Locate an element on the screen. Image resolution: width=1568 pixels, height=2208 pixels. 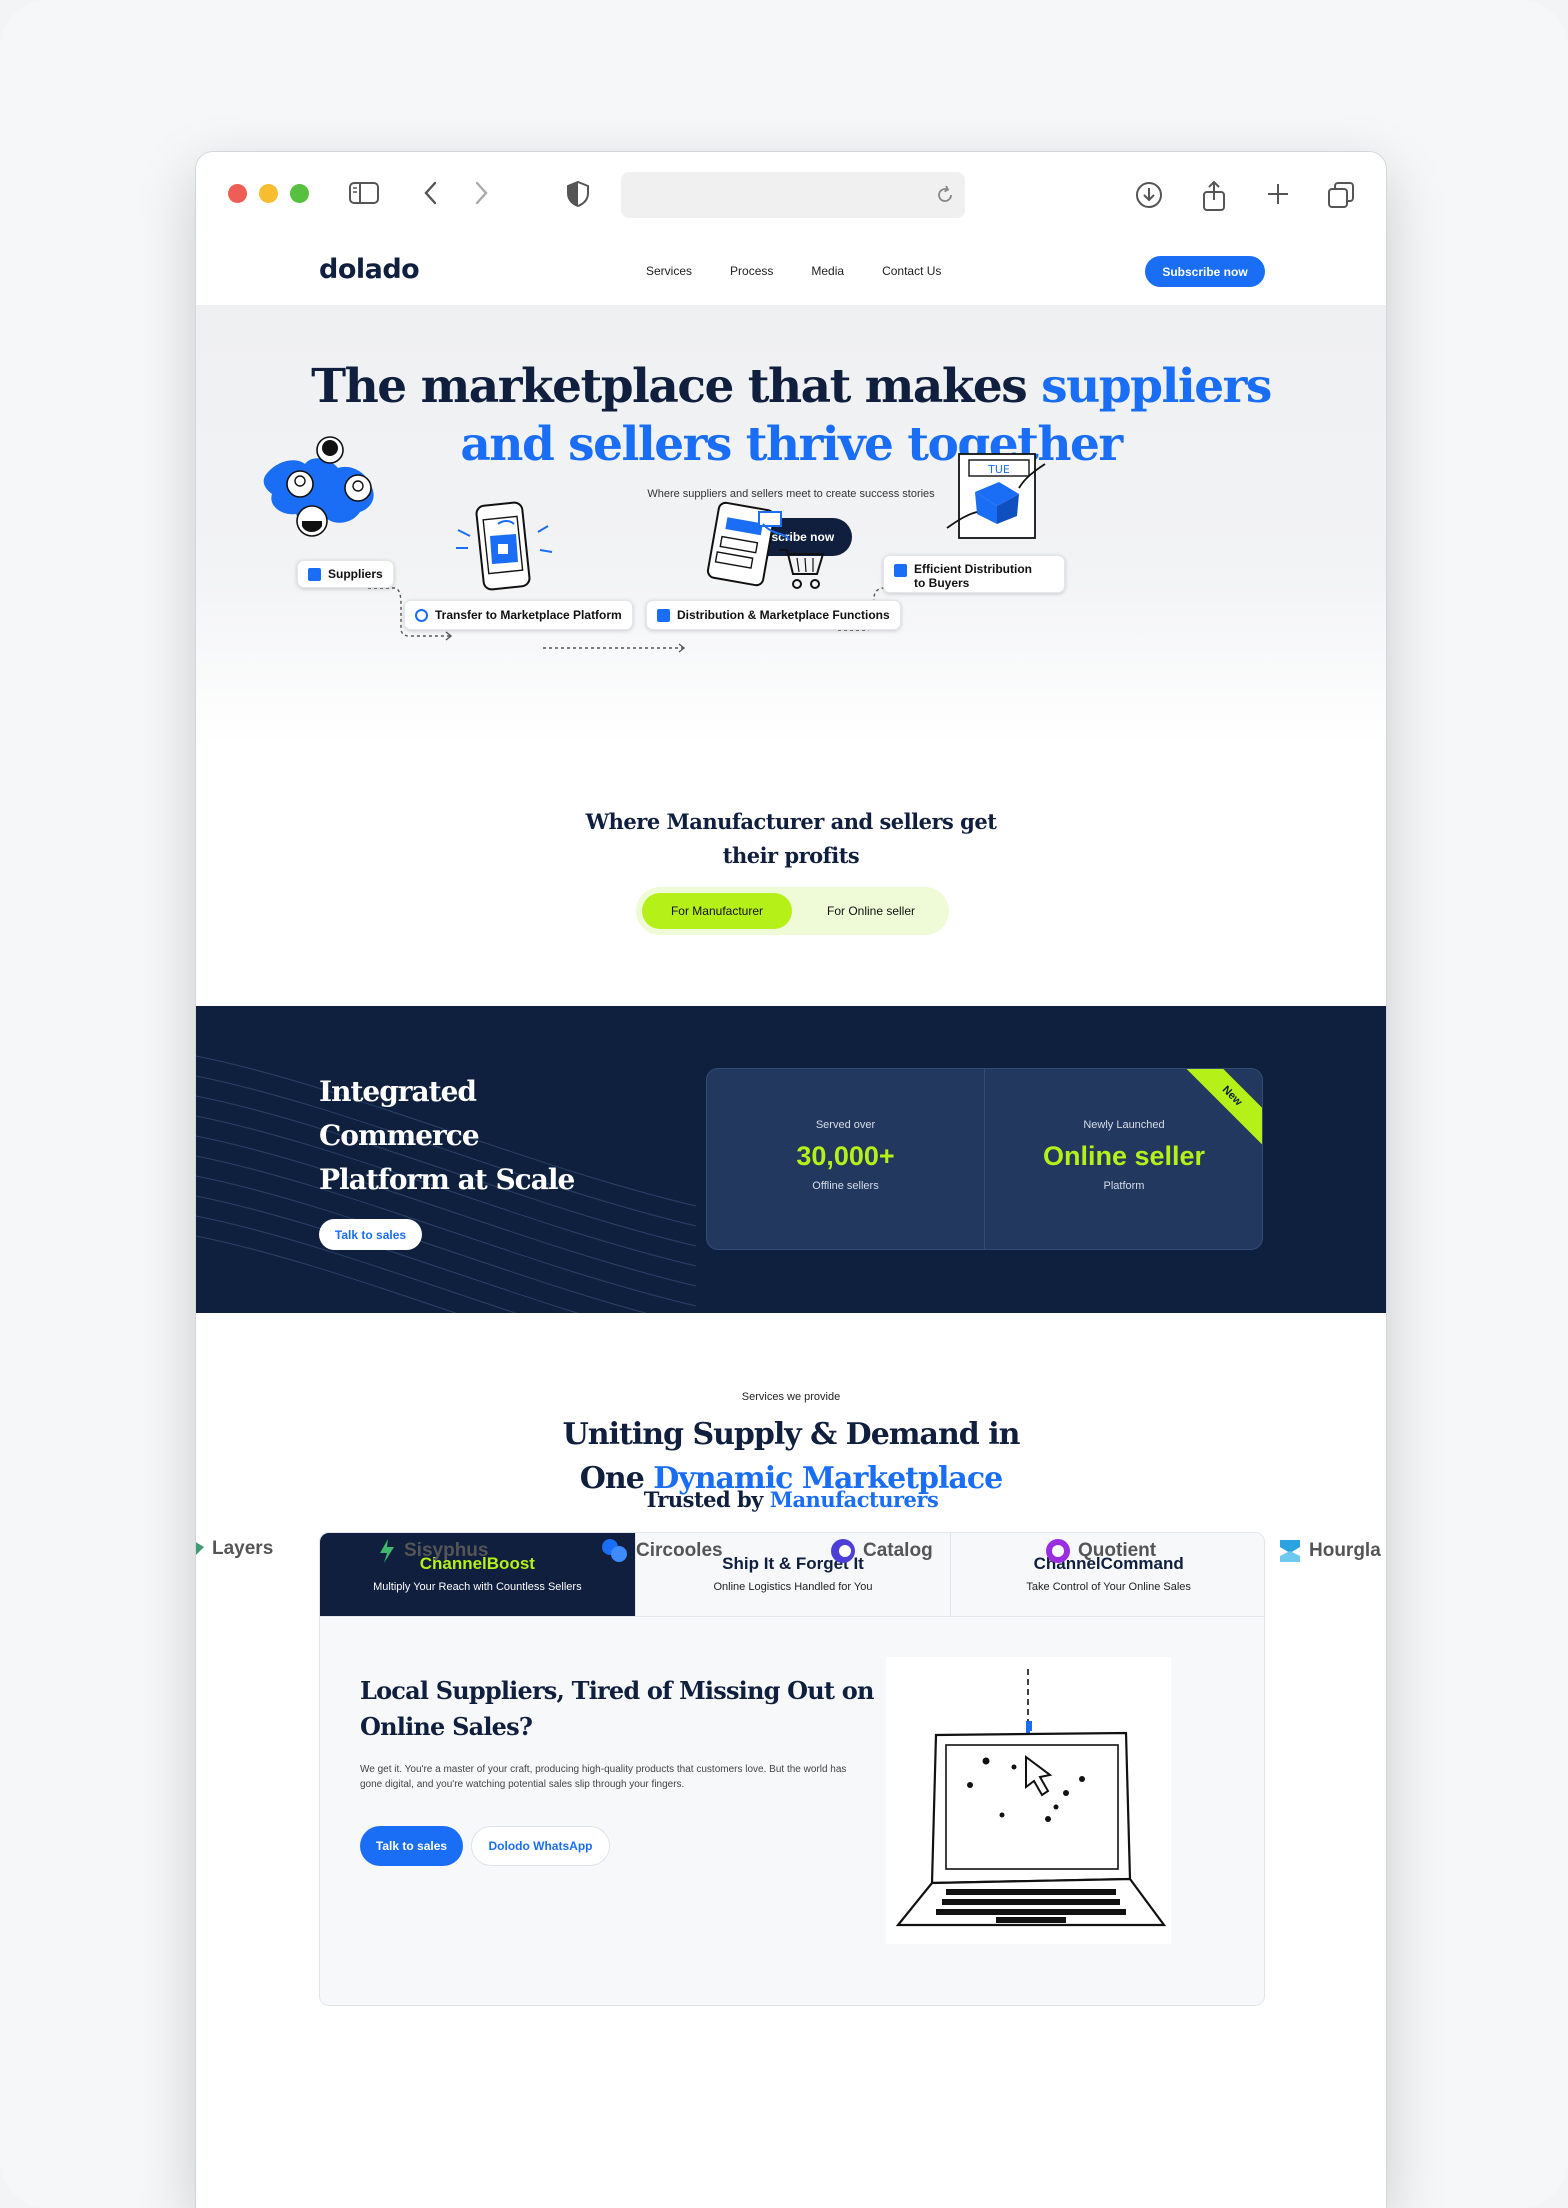
main-nav: Services Process Media Contact Us is located at coordinates (793, 271).